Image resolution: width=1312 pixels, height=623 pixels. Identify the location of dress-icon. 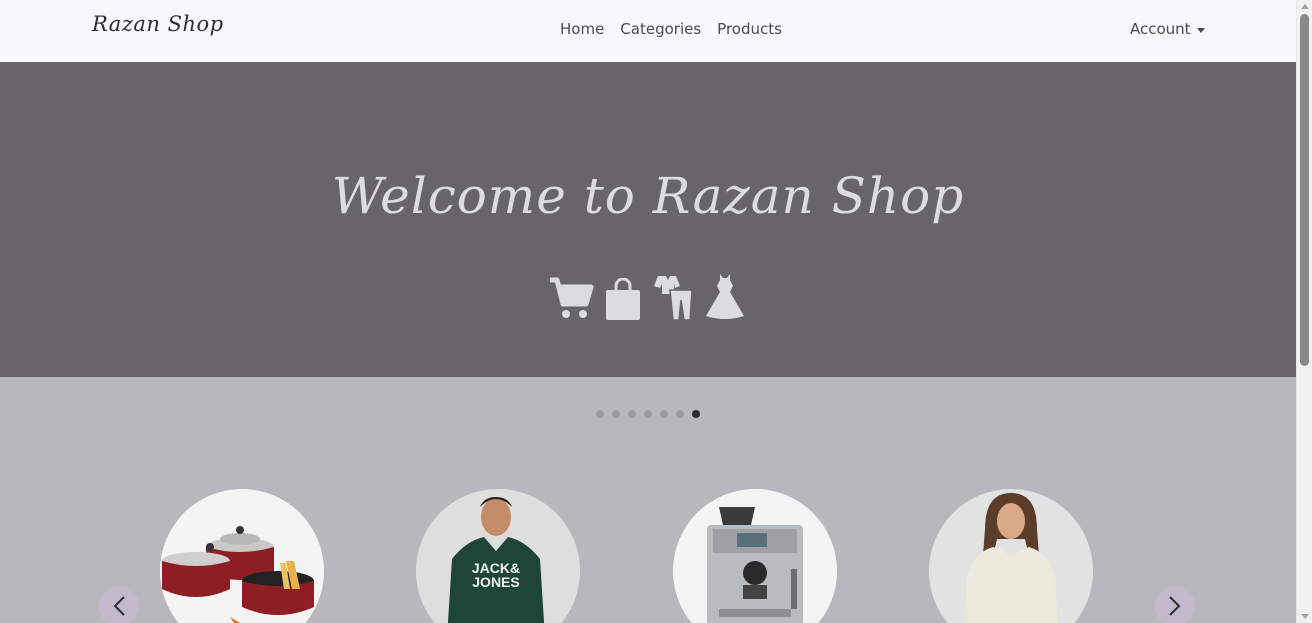
(725, 296).